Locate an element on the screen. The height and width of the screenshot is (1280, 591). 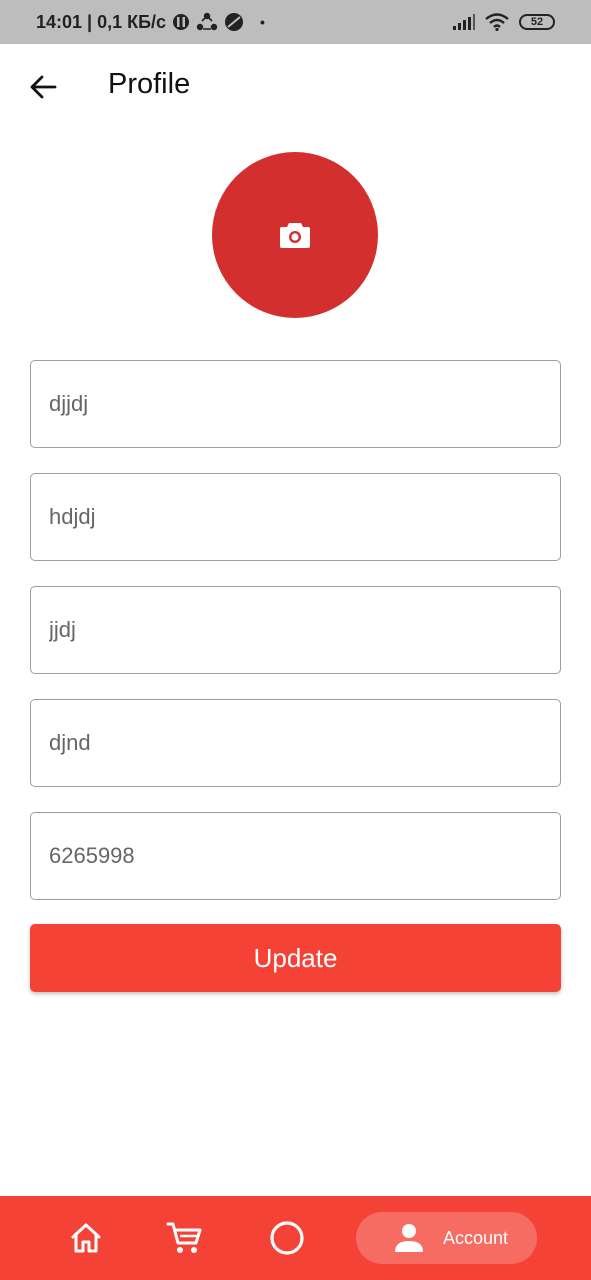
status-time: 14:01 | 0,1 КБ/с is located at coordinates (101, 21).